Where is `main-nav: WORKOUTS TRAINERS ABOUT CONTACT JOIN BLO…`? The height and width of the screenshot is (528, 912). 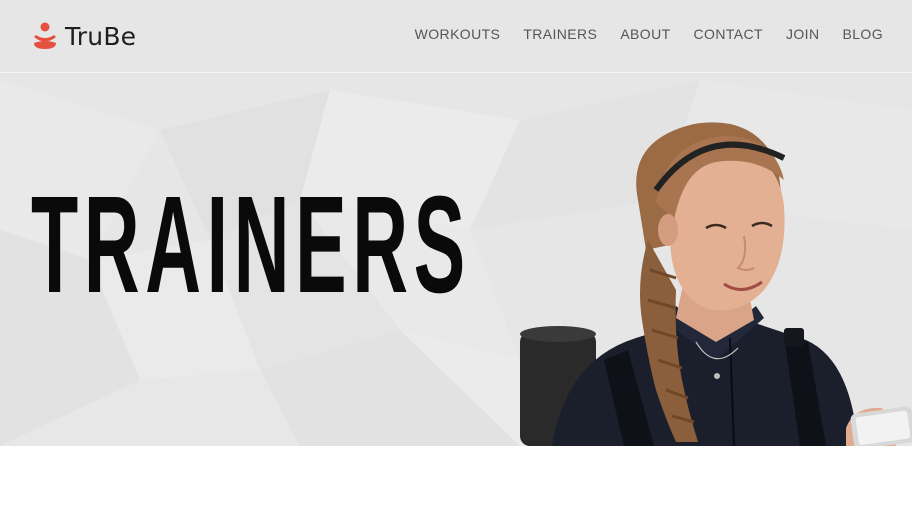 main-nav: WORKOUTS TRAINERS ABOUT CONTACT JOIN BLO… is located at coordinates (637, 34).